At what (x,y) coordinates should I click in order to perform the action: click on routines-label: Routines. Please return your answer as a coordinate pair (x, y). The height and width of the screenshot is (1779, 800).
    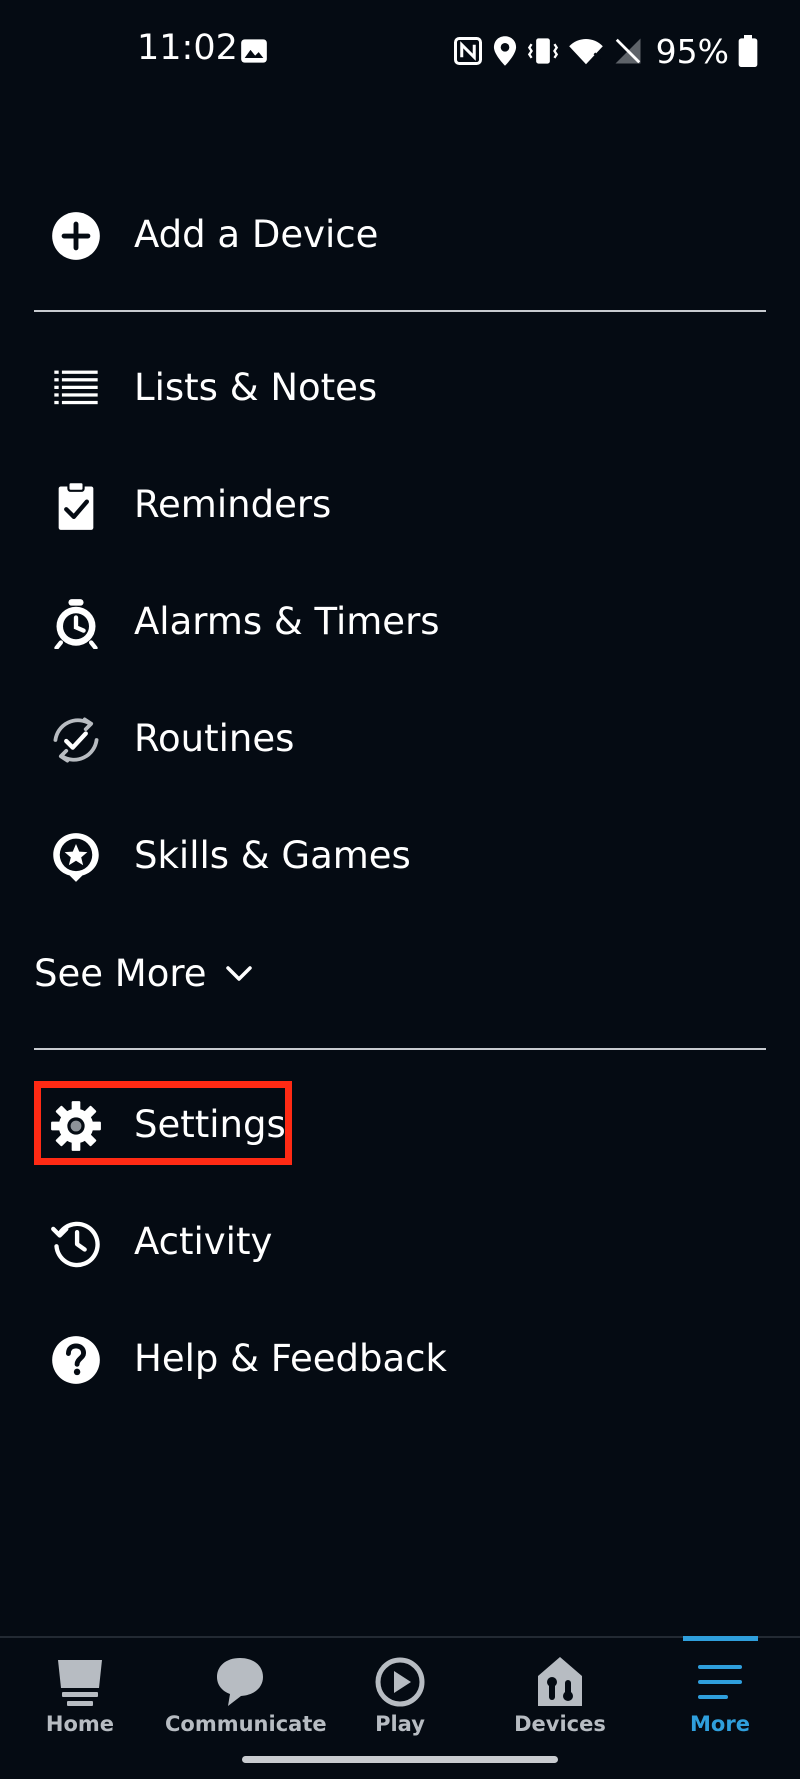
    Looking at the image, I should click on (214, 738).